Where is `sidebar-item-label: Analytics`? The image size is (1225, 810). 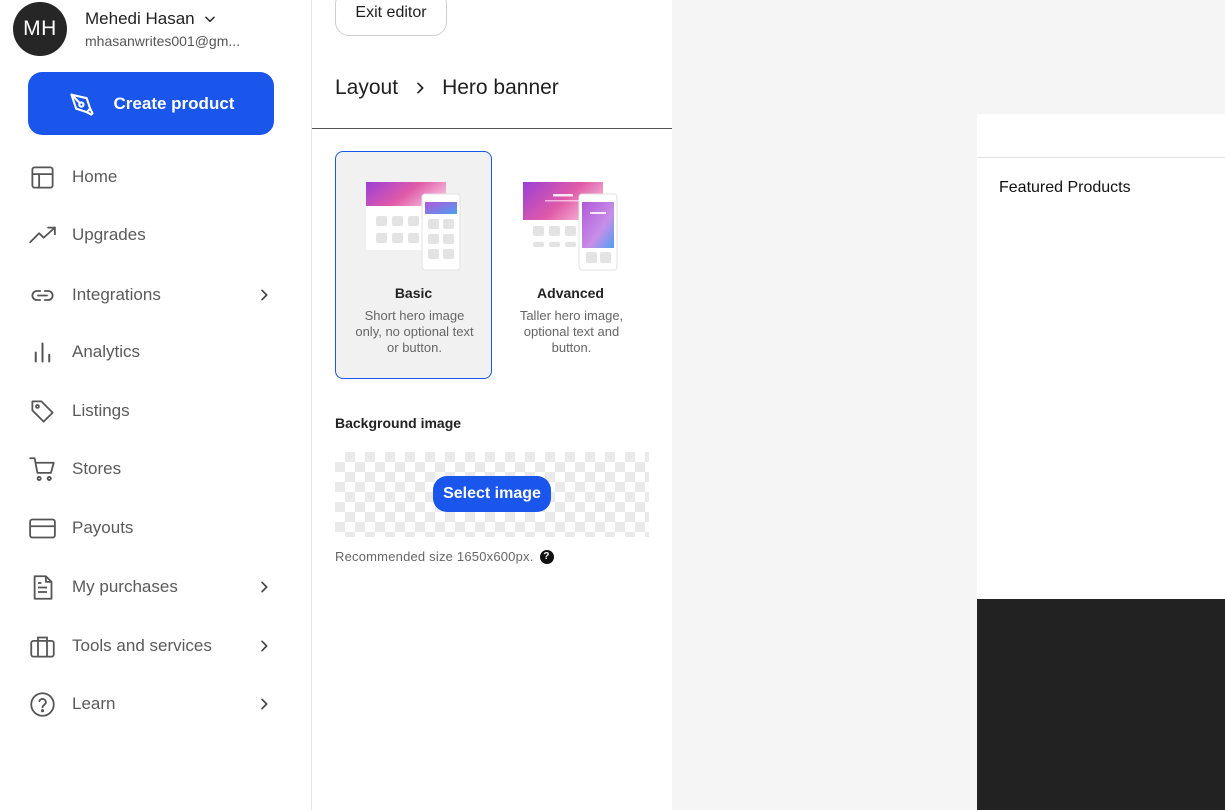
sidebar-item-label: Analytics is located at coordinates (106, 351).